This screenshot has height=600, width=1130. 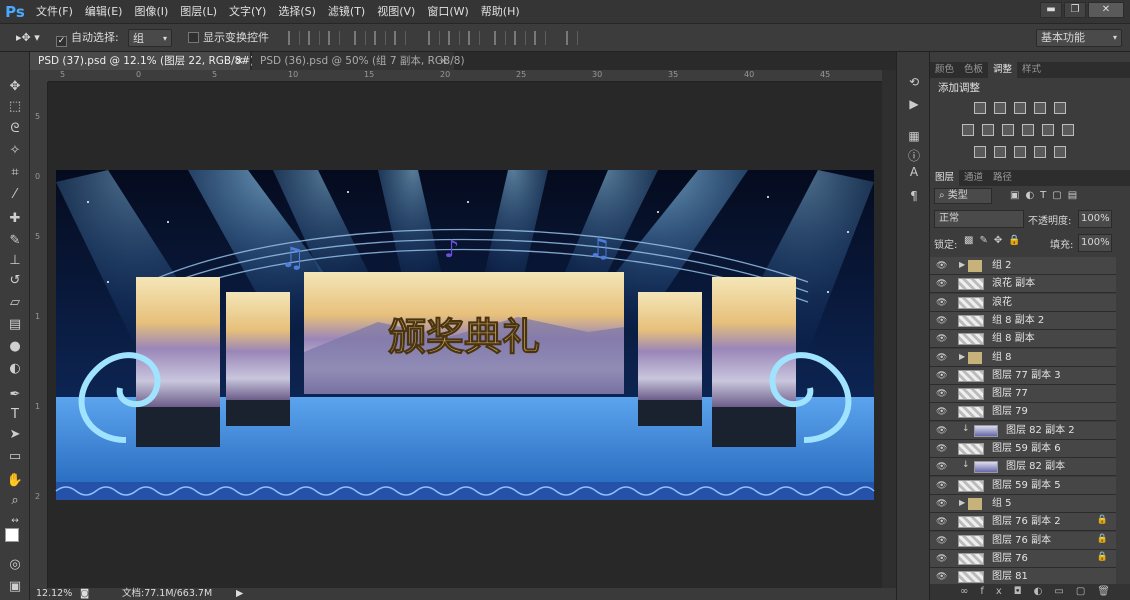 I want to click on color-lookup-icon, so click(x=1068, y=130).